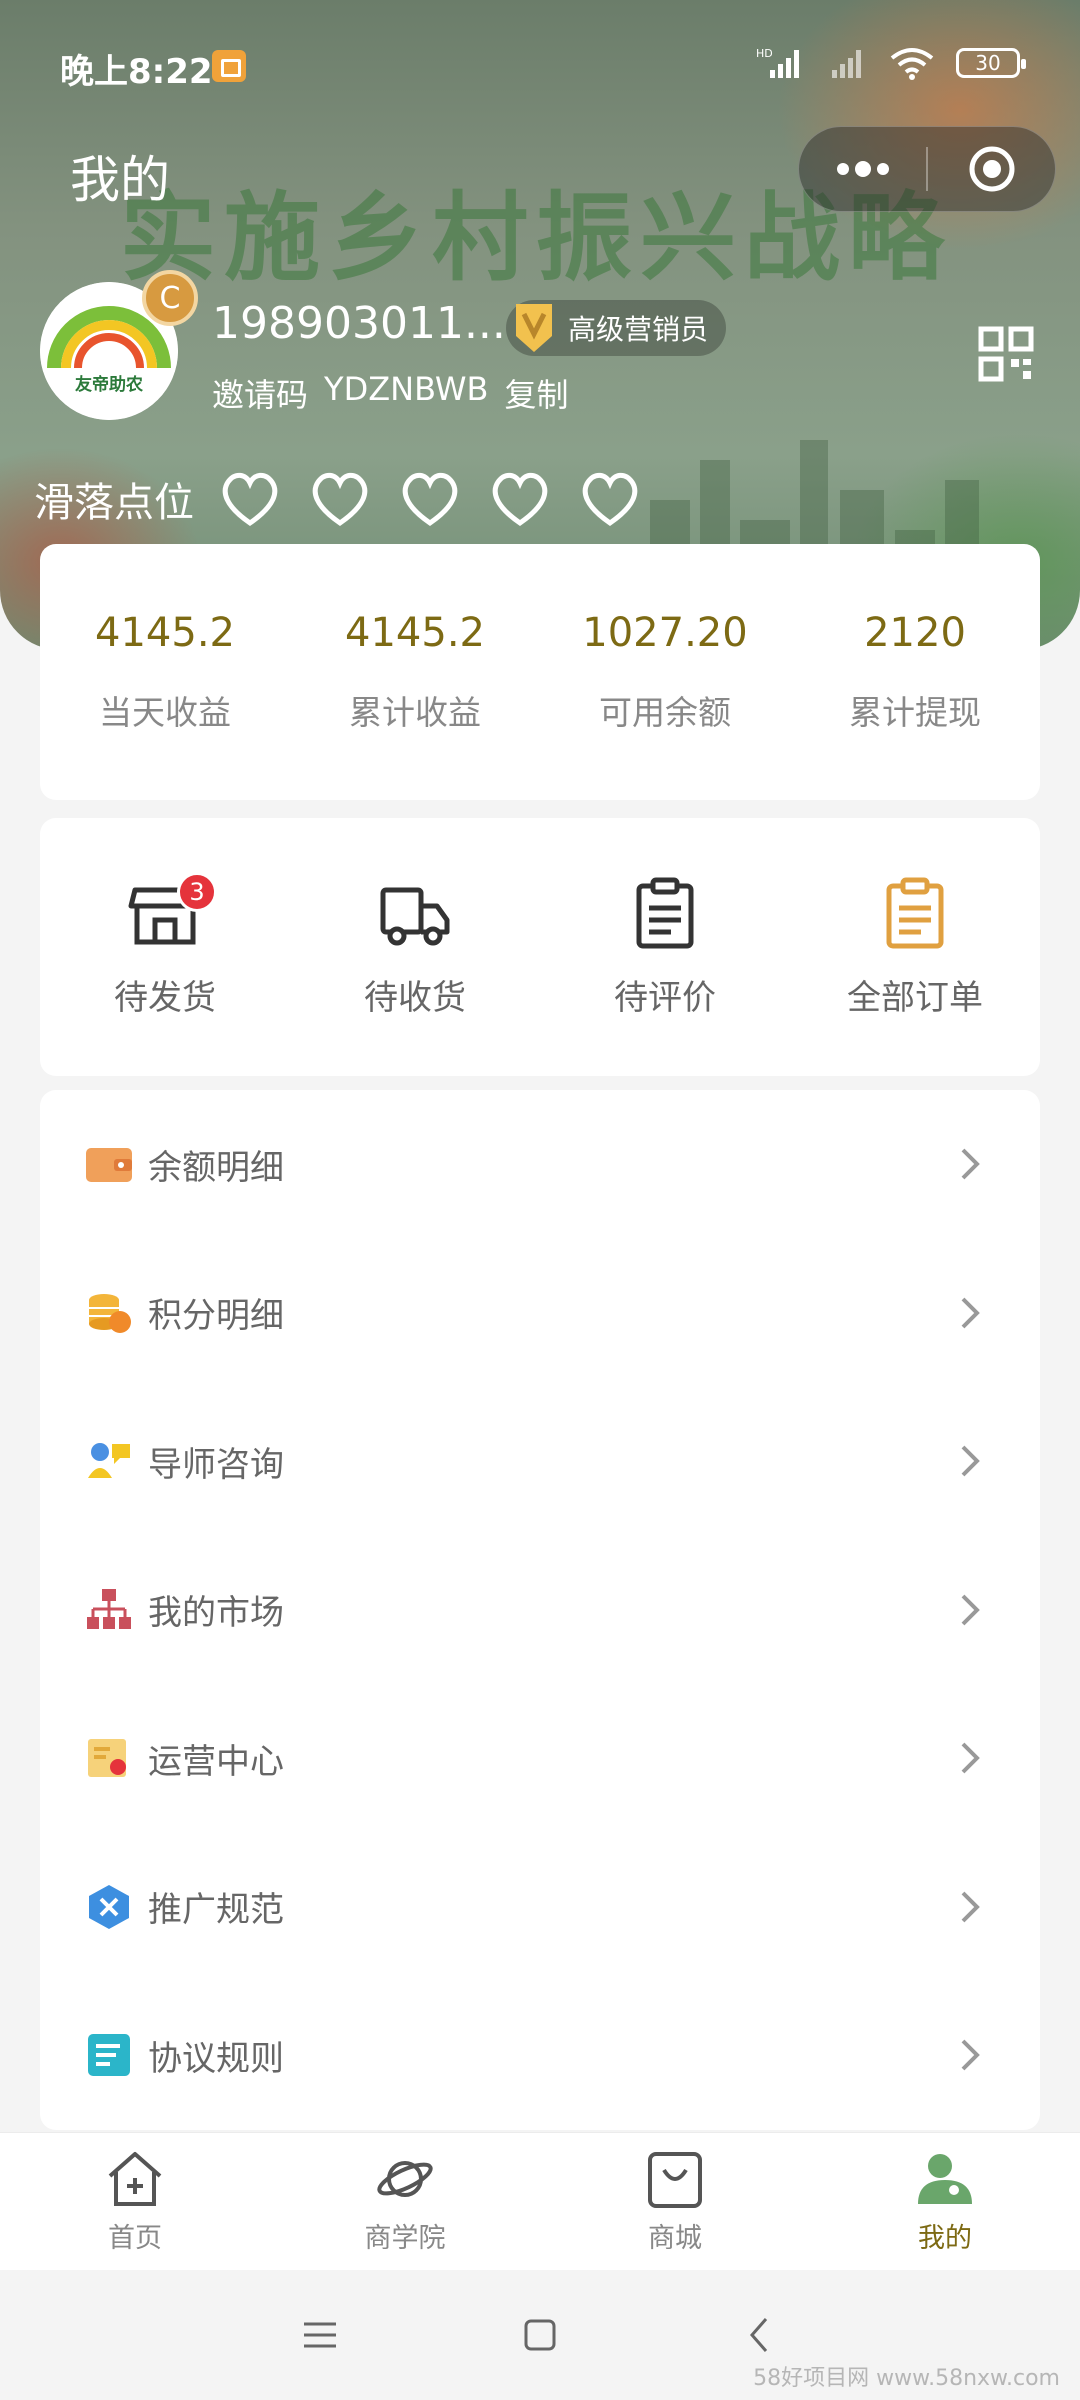 The width and height of the screenshot is (1080, 2400). What do you see at coordinates (216, 1761) in the screenshot?
I see `menu-label: 运营中心` at bounding box center [216, 1761].